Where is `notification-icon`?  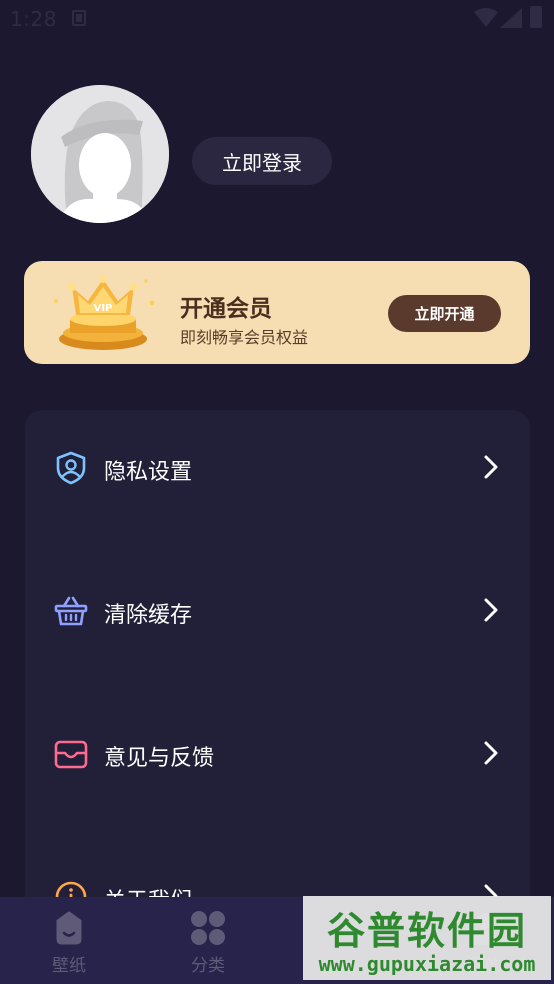 notification-icon is located at coordinates (79, 18).